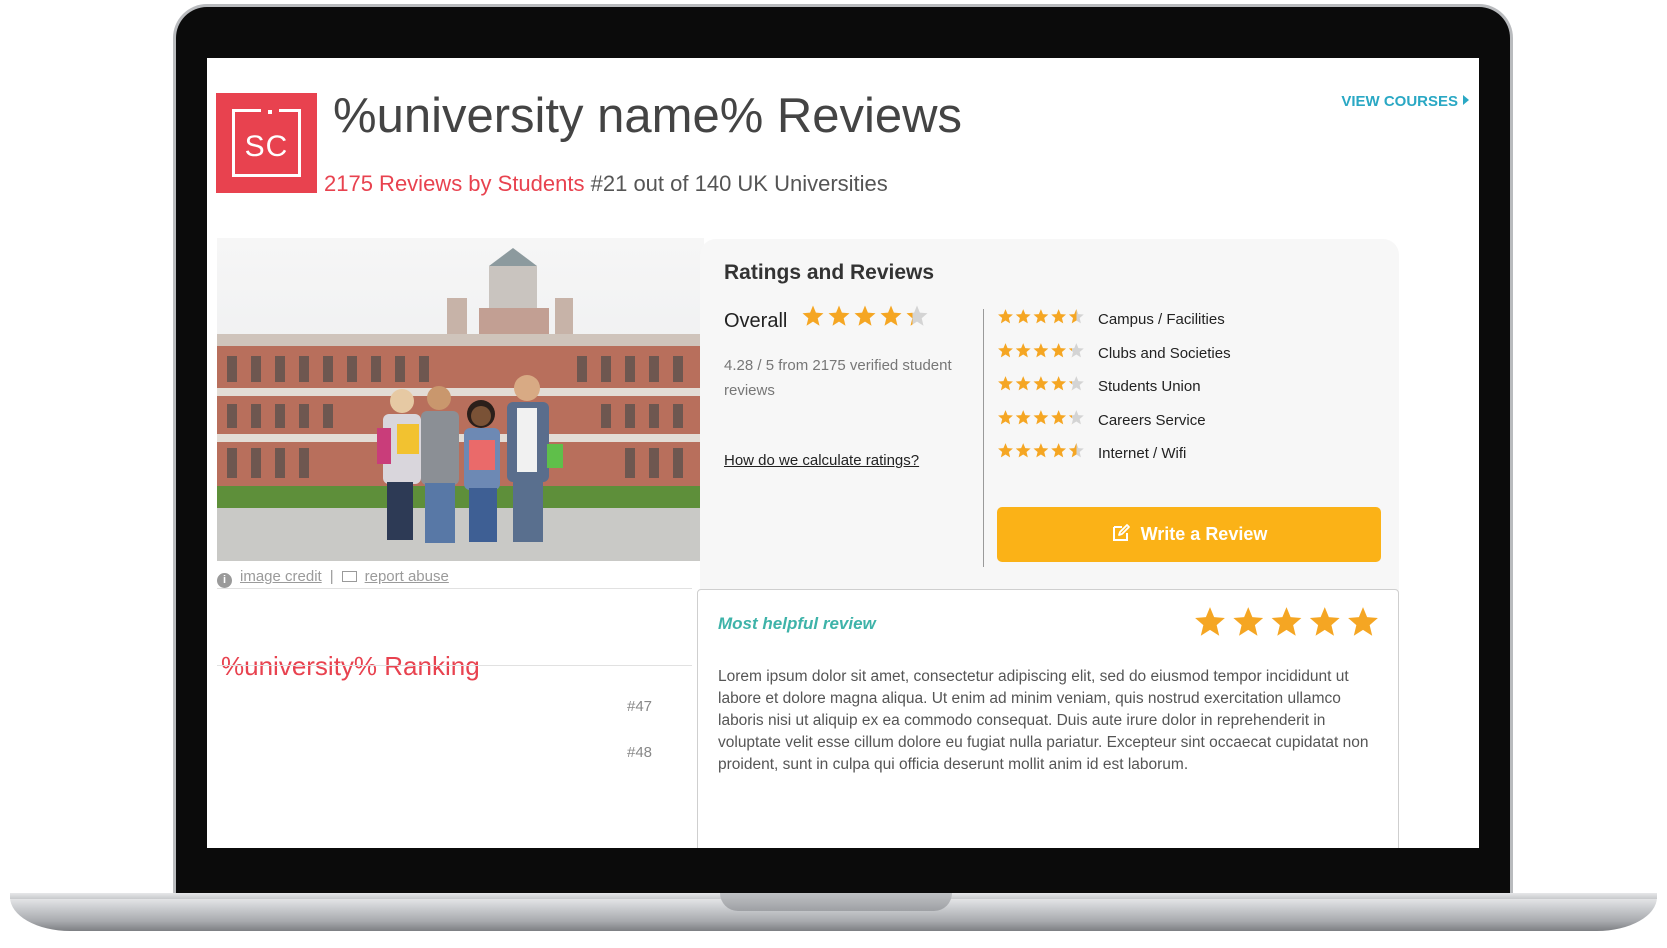  I want to click on logo-icon: SC, so click(266, 143).